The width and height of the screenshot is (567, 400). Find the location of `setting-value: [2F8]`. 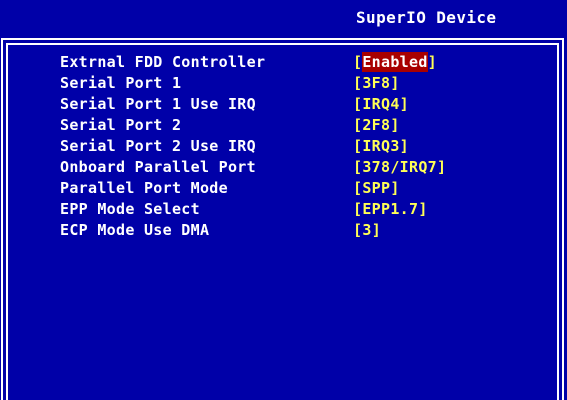

setting-value: [2F8] is located at coordinates (376, 125).